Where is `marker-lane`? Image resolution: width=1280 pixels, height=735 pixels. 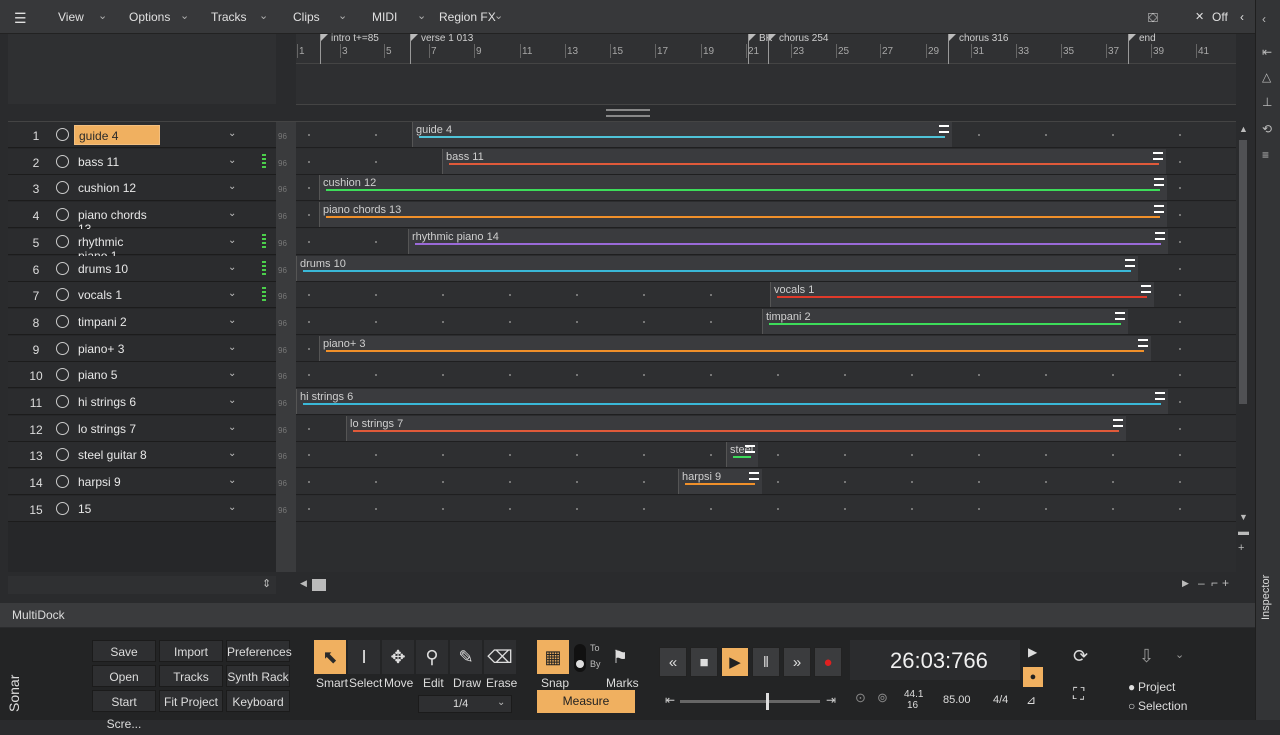 marker-lane is located at coordinates (766, 84).